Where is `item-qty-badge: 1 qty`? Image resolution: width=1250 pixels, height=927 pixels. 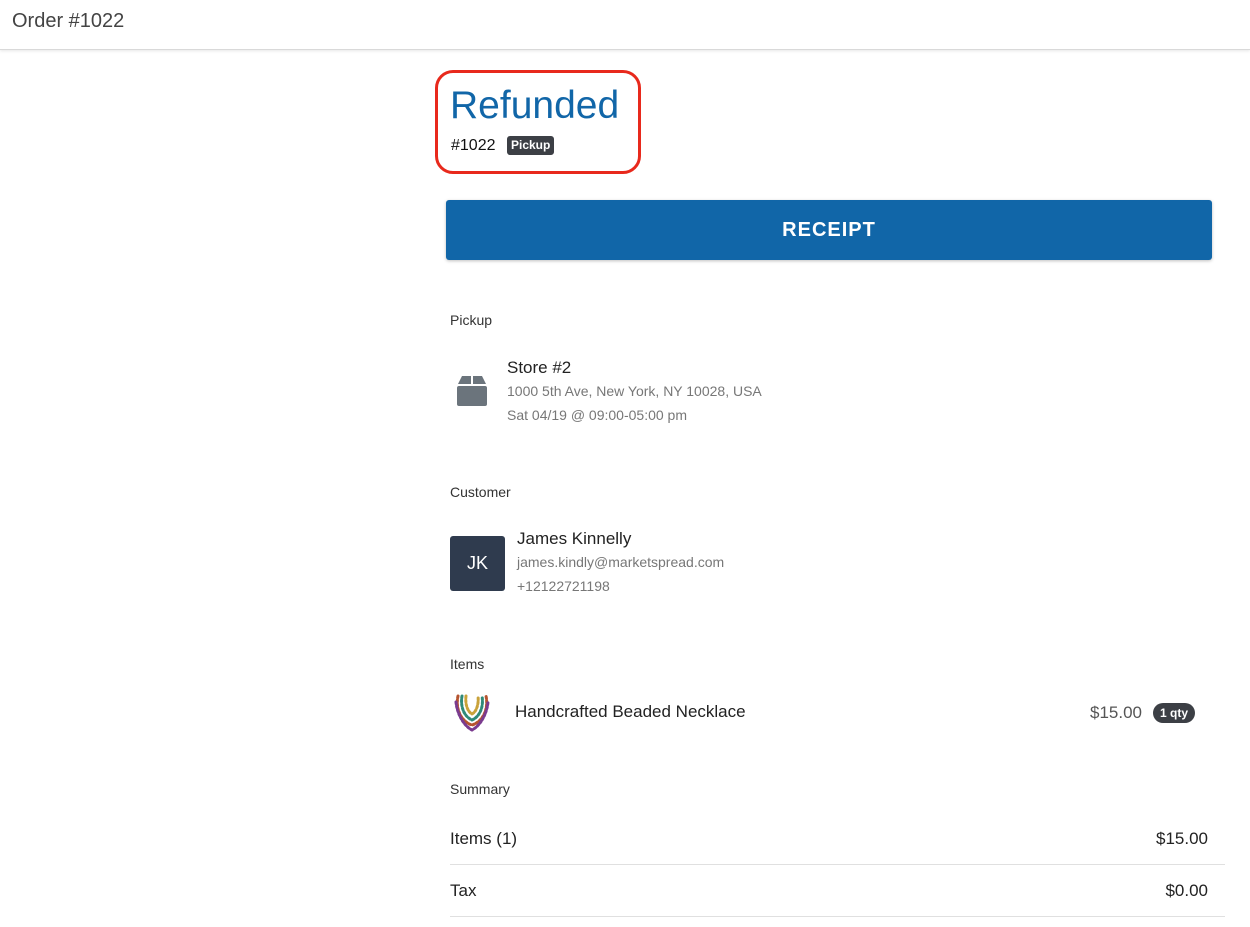
item-qty-badge: 1 qty is located at coordinates (1174, 713).